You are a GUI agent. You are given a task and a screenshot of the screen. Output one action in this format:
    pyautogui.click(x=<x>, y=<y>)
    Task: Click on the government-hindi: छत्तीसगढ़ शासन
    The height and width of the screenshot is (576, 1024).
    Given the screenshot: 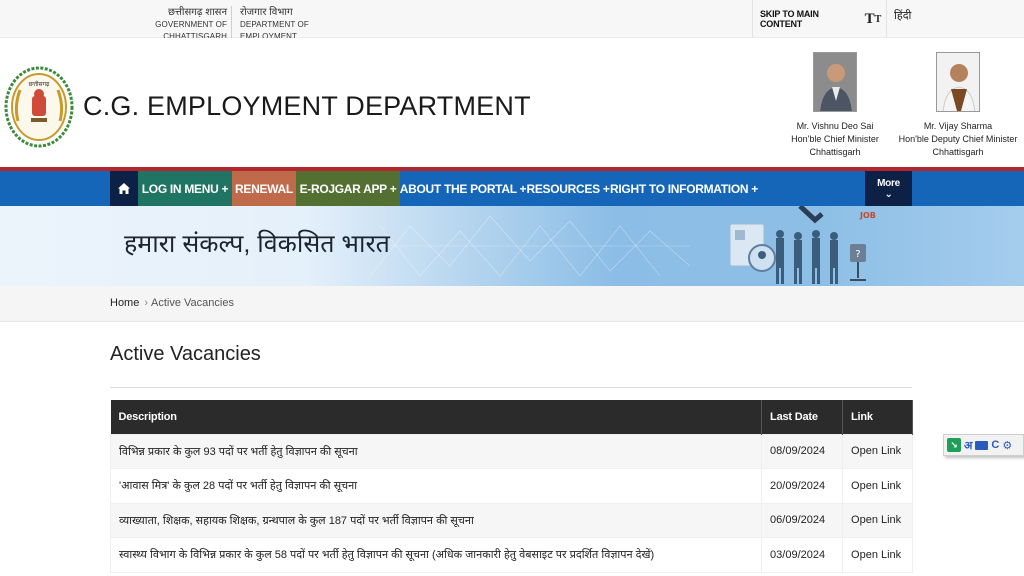 What is the action you would take?
    pyautogui.click(x=197, y=12)
    